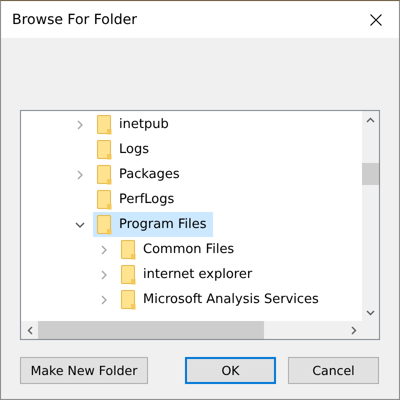 This screenshot has width=400, height=400. I want to click on tree-item: Logs, so click(124, 149).